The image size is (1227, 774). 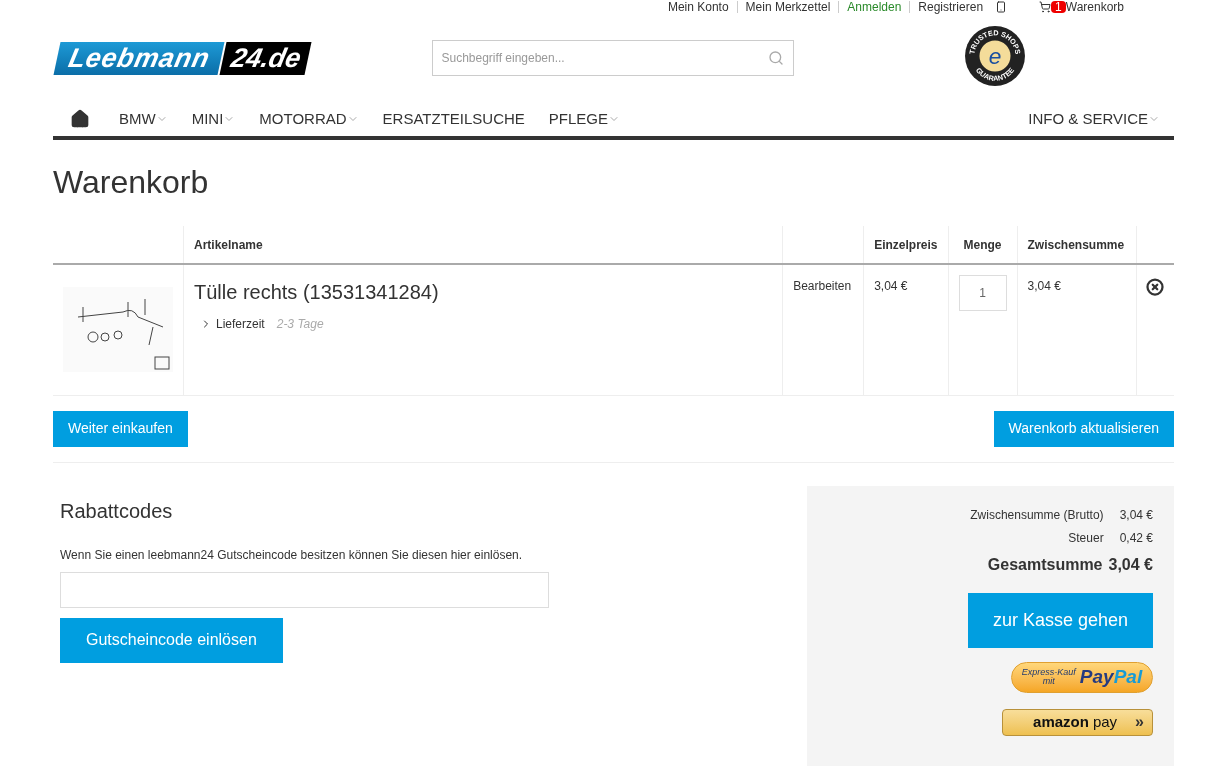 I want to click on delivery-label: Lieferzeit, so click(x=240, y=324).